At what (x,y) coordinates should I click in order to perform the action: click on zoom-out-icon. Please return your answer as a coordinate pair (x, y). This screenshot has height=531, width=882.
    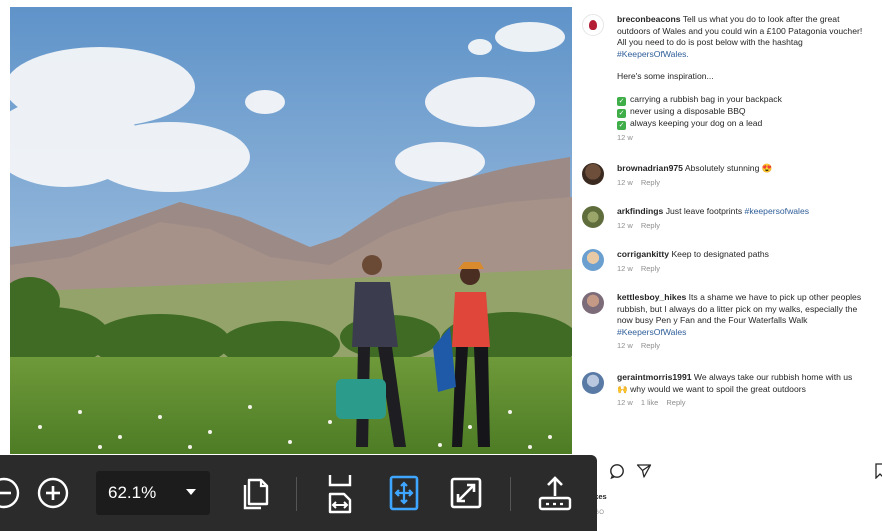
    Looking at the image, I should click on (10, 493).